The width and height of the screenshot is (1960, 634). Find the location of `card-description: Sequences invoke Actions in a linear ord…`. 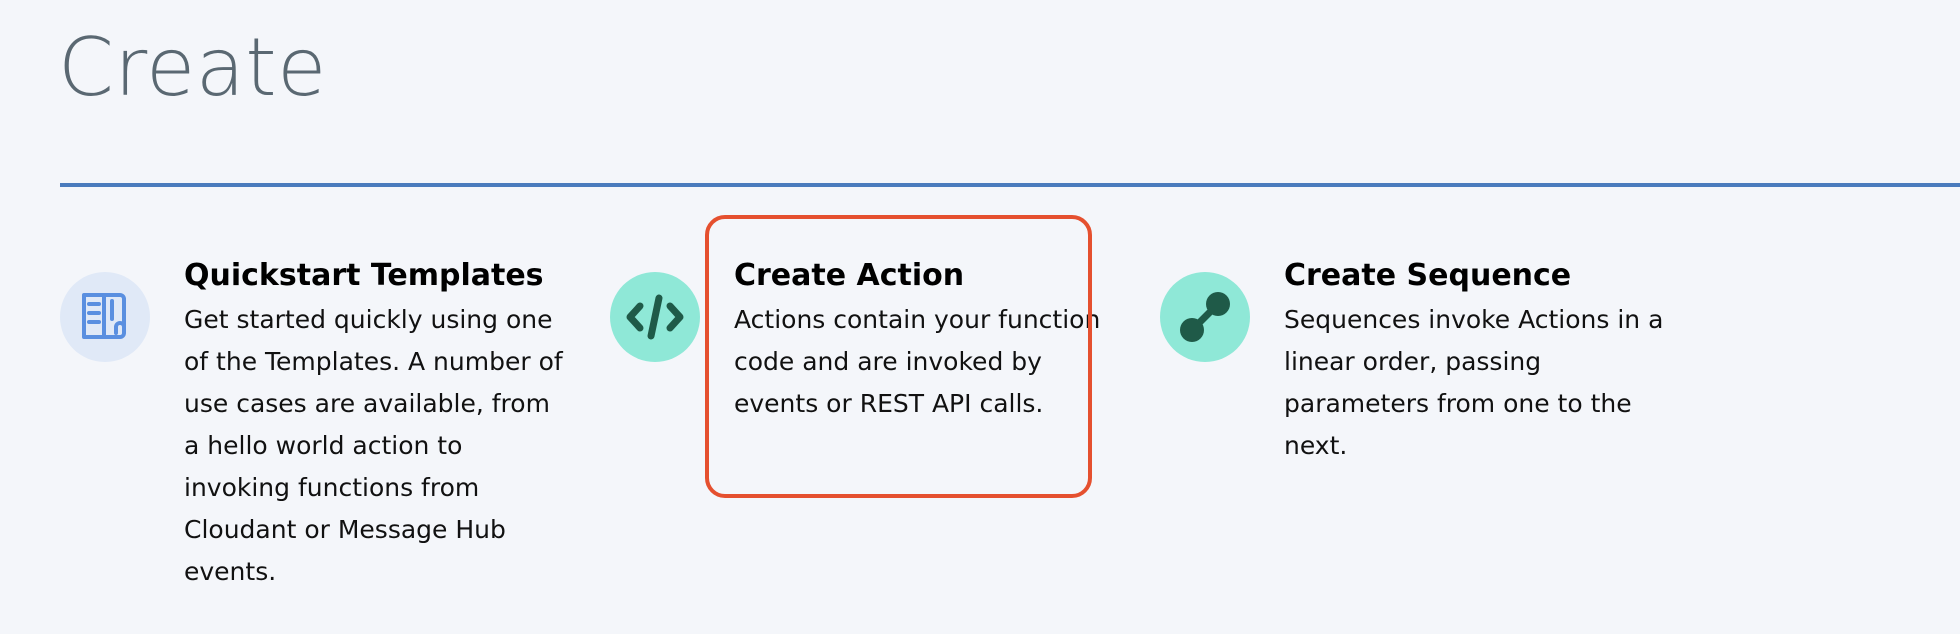

card-description: Sequences invoke Actions in a linear ord… is located at coordinates (1474, 382).